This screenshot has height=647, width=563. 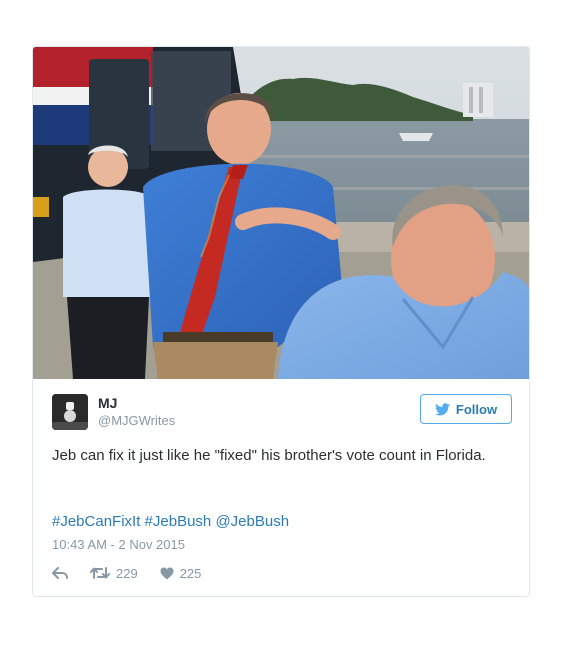 I want to click on like-count: 225, so click(x=190, y=573).